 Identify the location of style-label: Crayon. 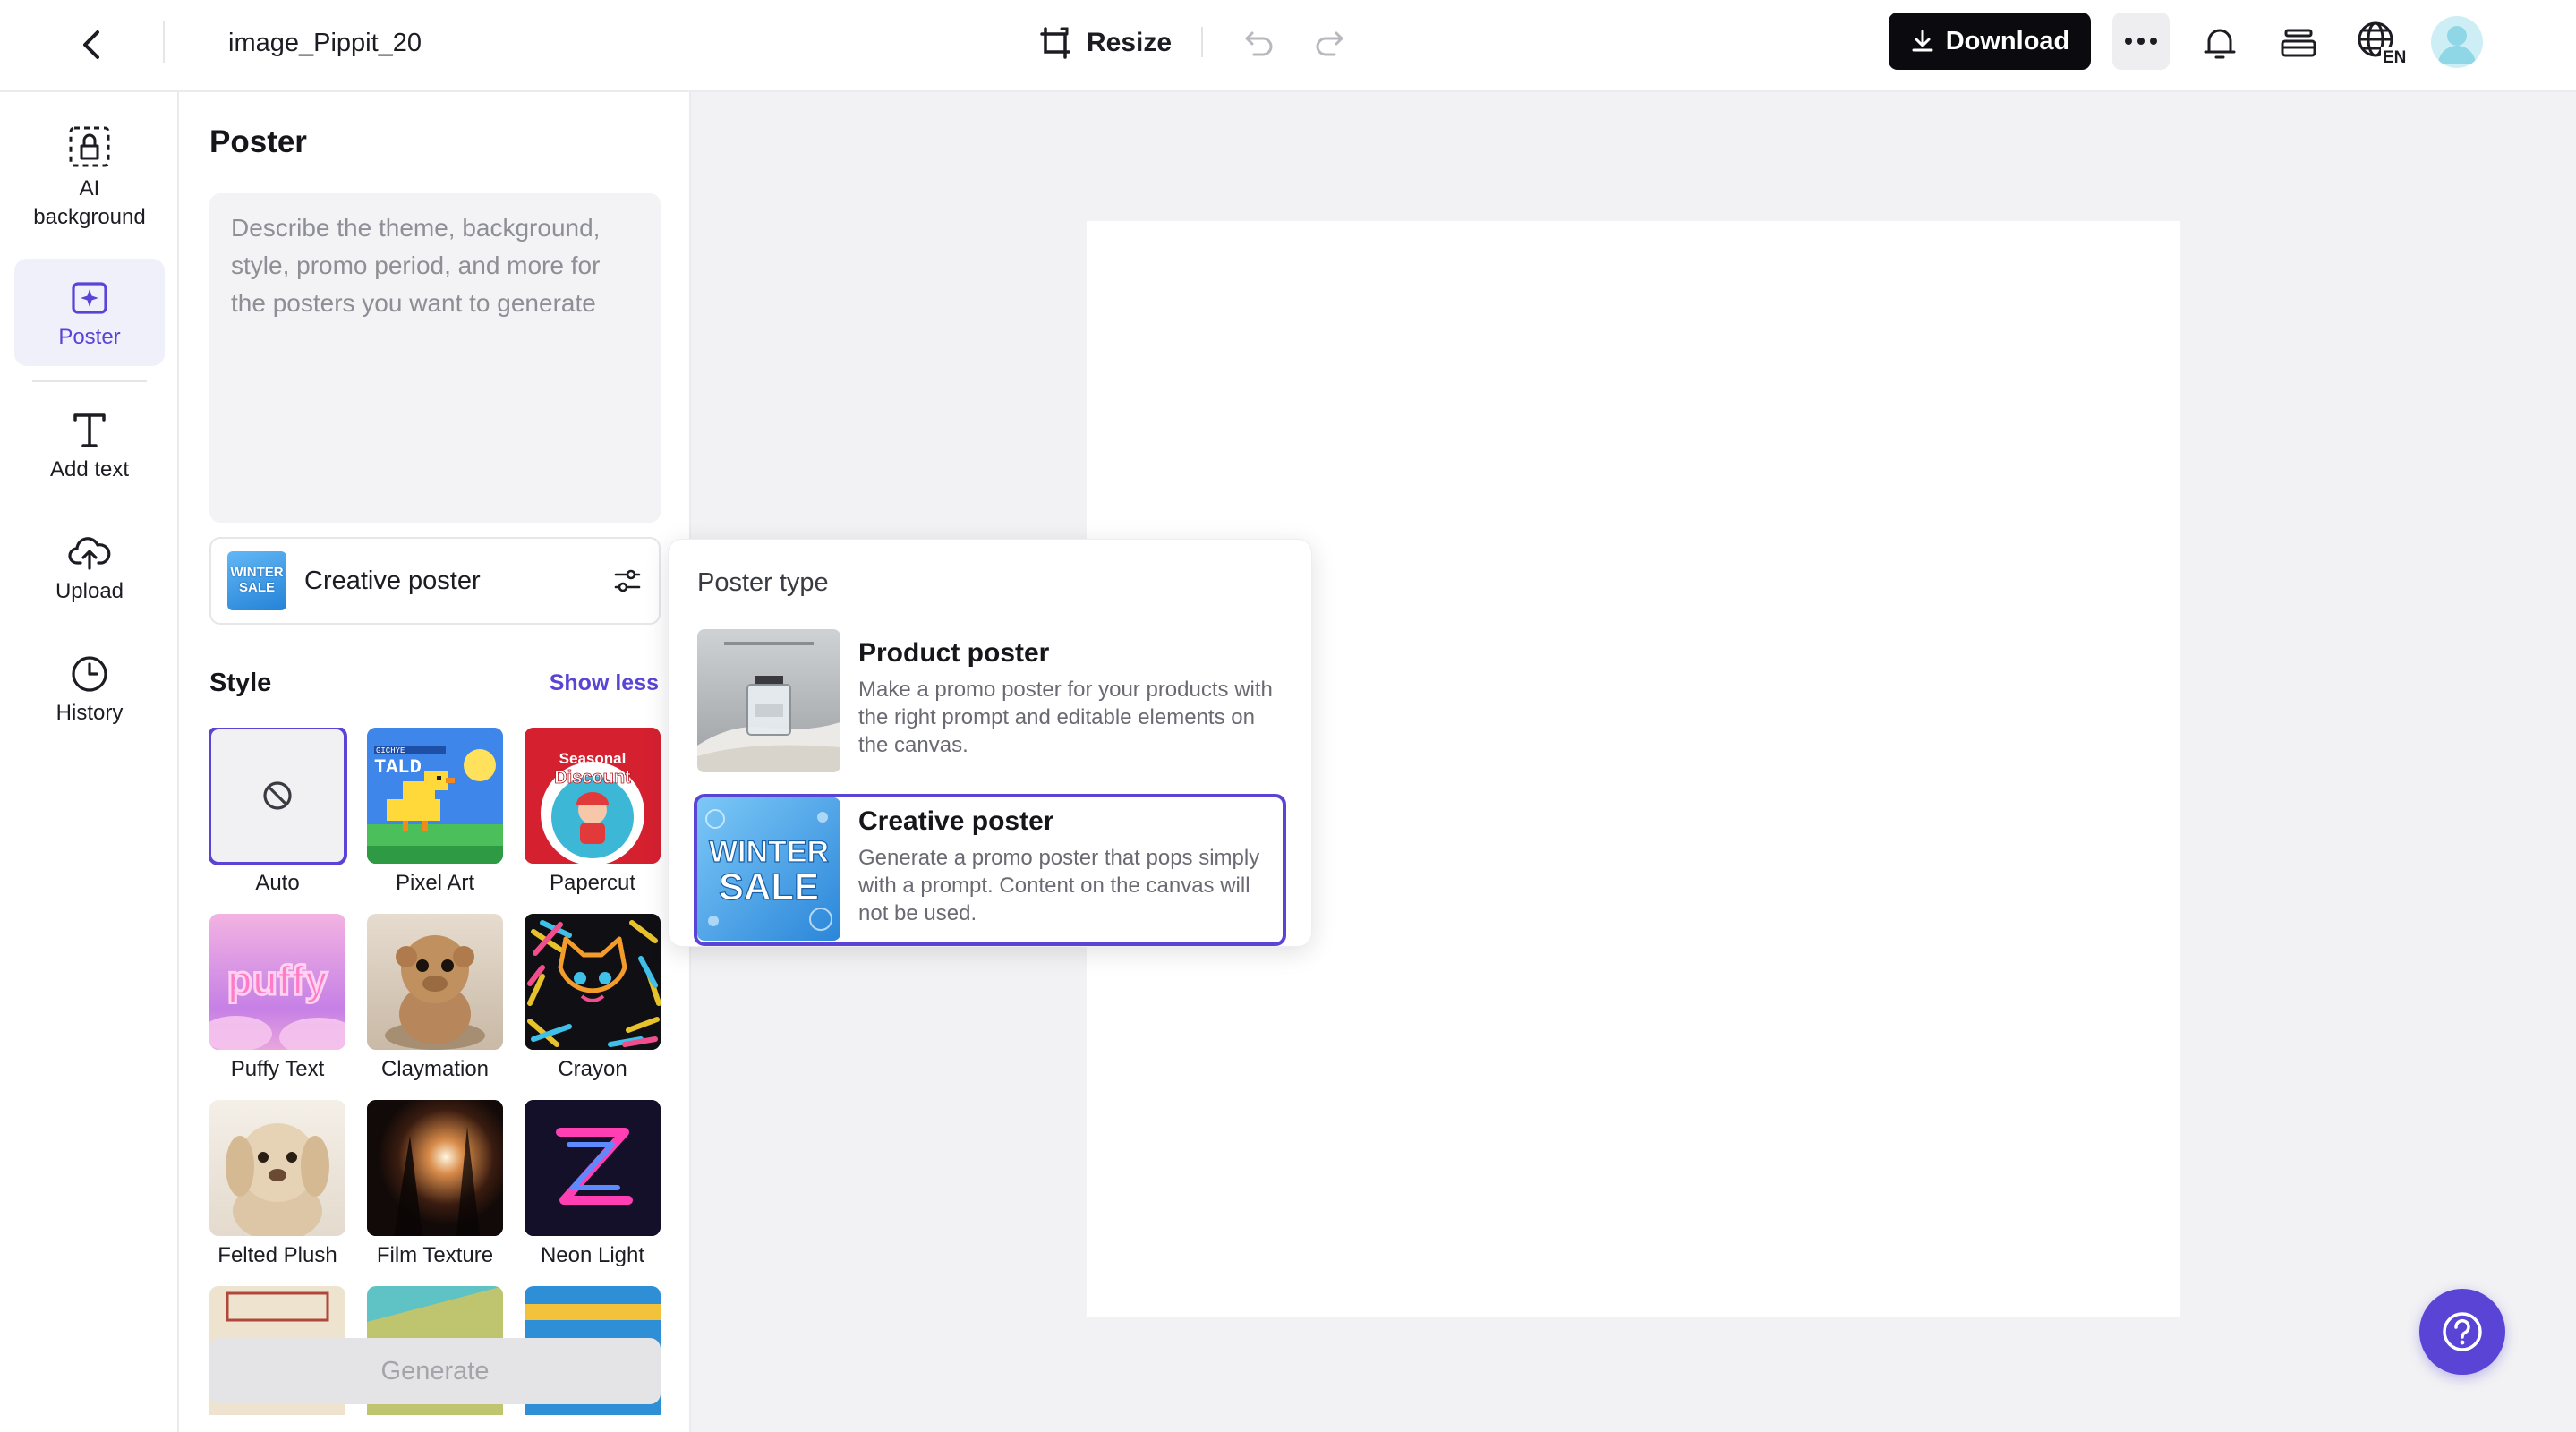
(592, 1069).